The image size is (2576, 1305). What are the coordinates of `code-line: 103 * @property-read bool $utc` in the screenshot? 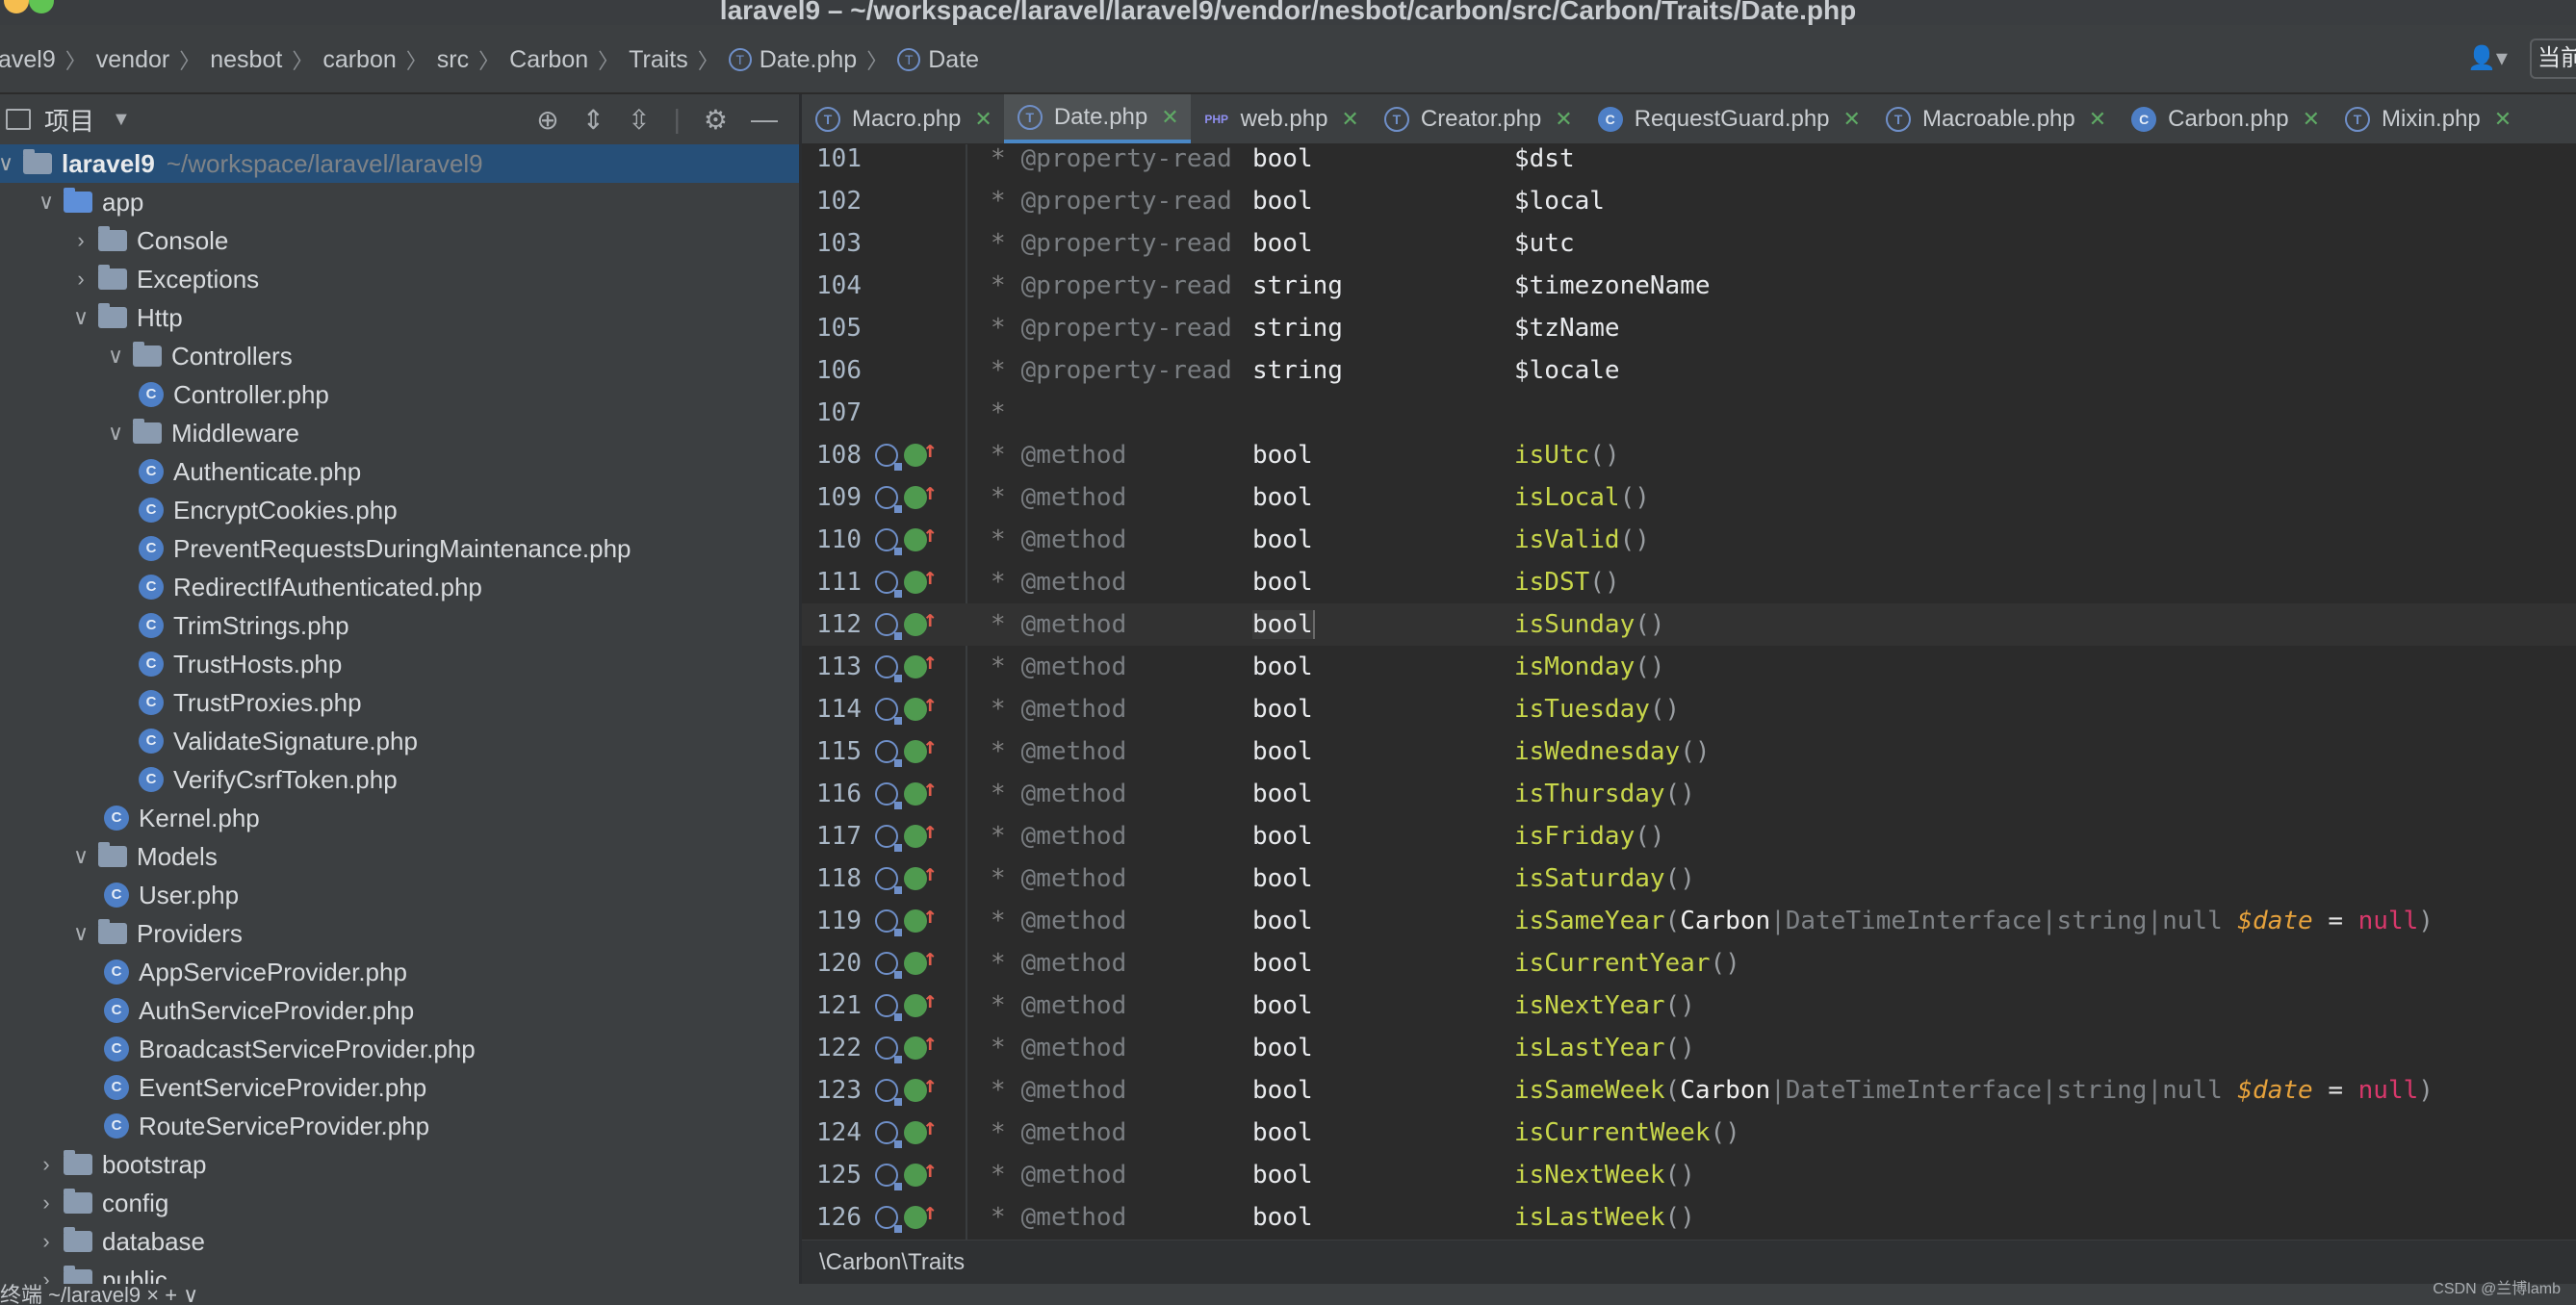 It's located at (1689, 243).